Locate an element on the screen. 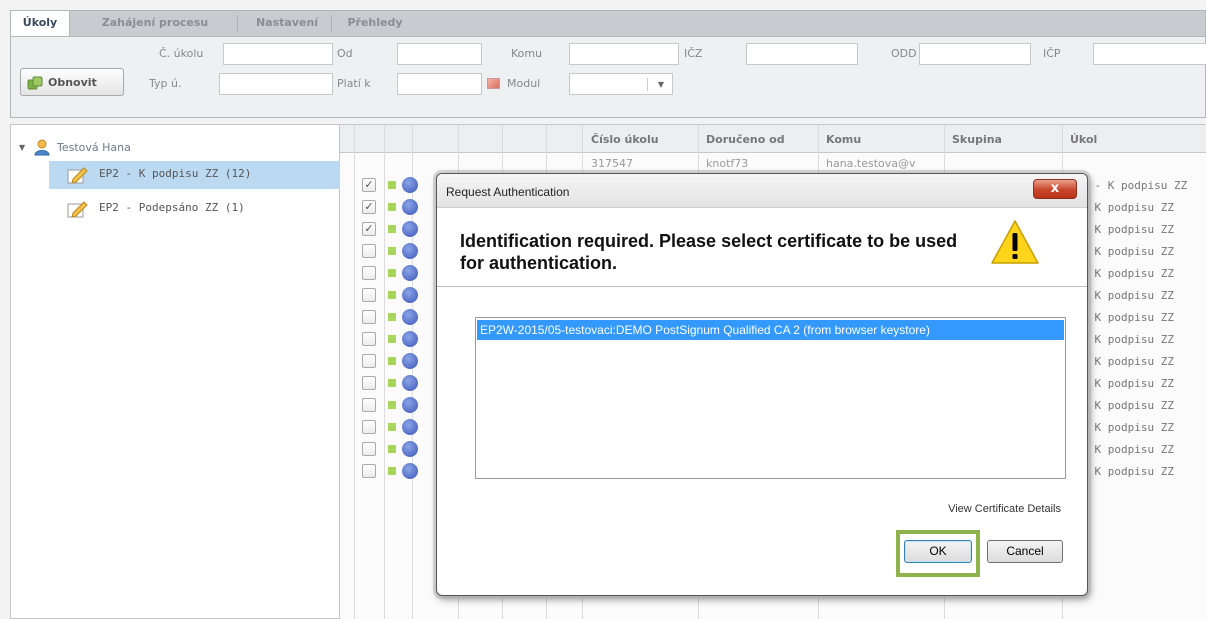 The width and height of the screenshot is (1206, 619). icp-input is located at coordinates (1149, 54).